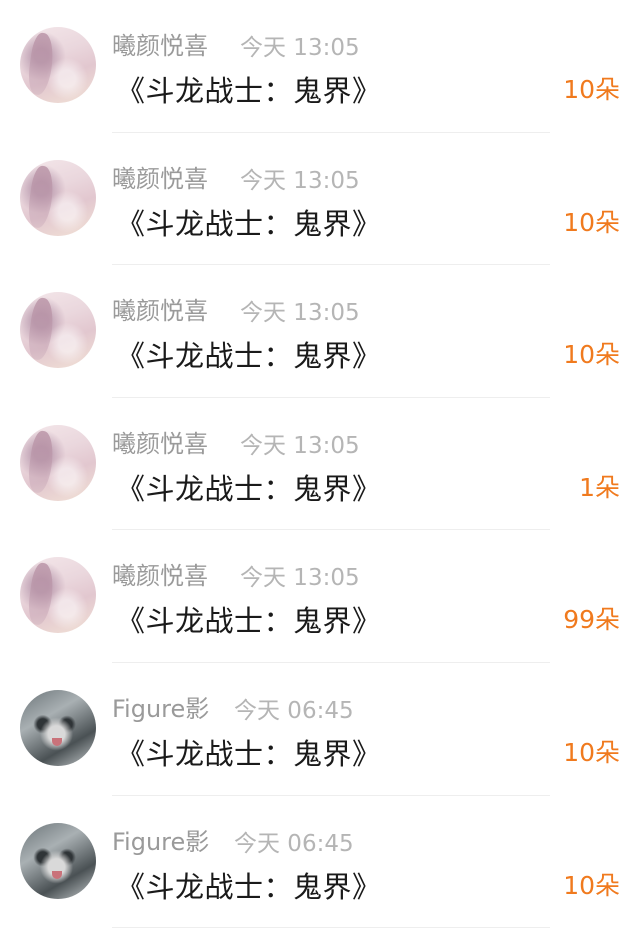 This screenshot has width=640, height=941. I want to click on divider, so click(331, 928).